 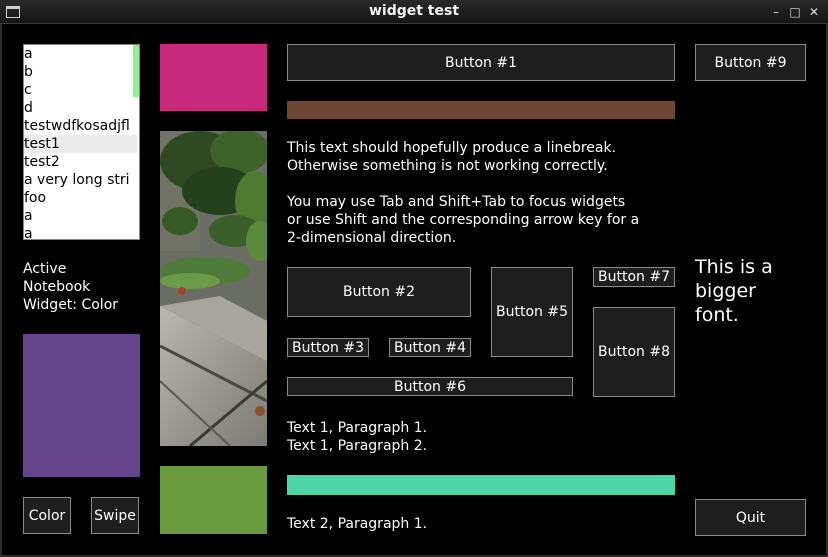 I want to click on list-item: c, so click(x=80, y=90).